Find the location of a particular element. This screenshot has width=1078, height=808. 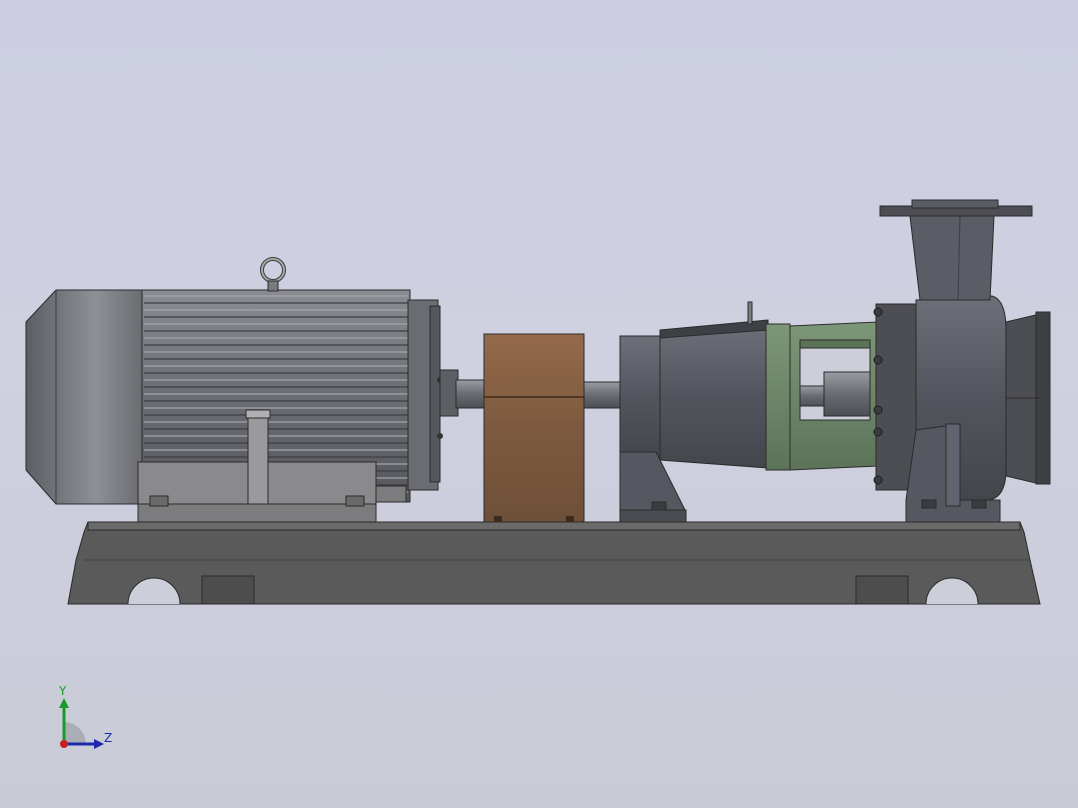

y-axis-arrow is located at coordinates (64, 703).